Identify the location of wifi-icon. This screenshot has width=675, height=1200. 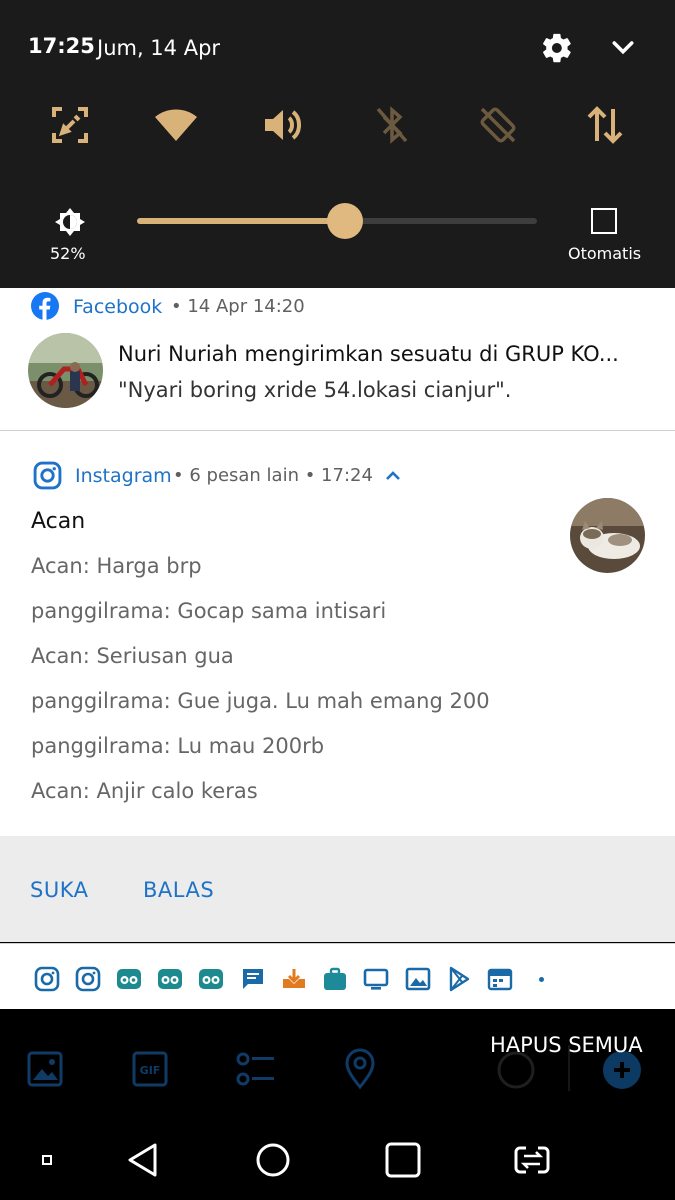
(176, 125).